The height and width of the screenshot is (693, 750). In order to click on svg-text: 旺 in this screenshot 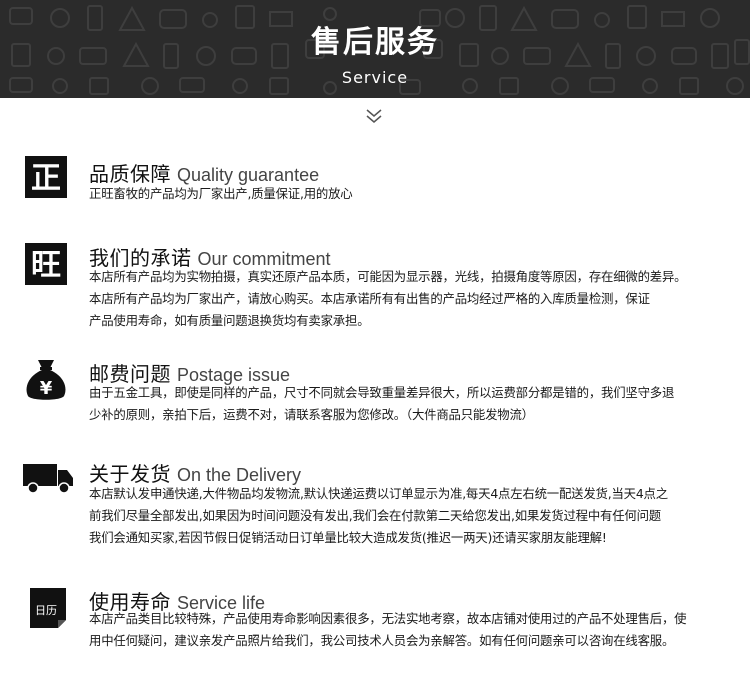, I will do `click(46, 265)`.